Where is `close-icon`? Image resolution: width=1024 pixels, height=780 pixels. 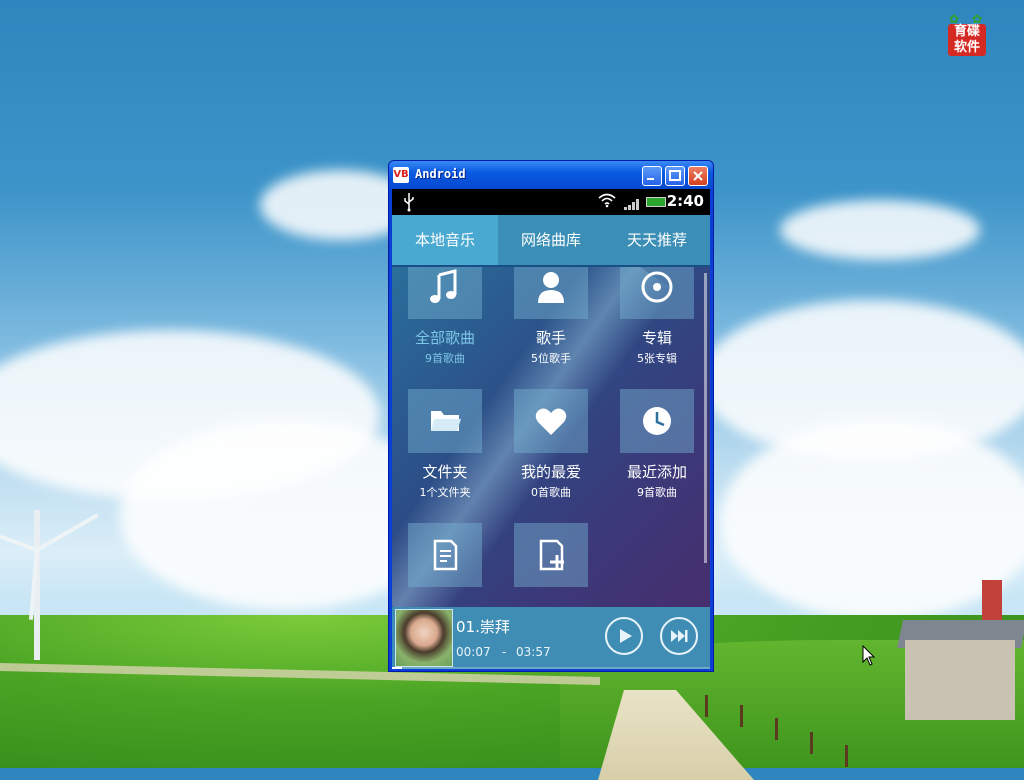 close-icon is located at coordinates (698, 176).